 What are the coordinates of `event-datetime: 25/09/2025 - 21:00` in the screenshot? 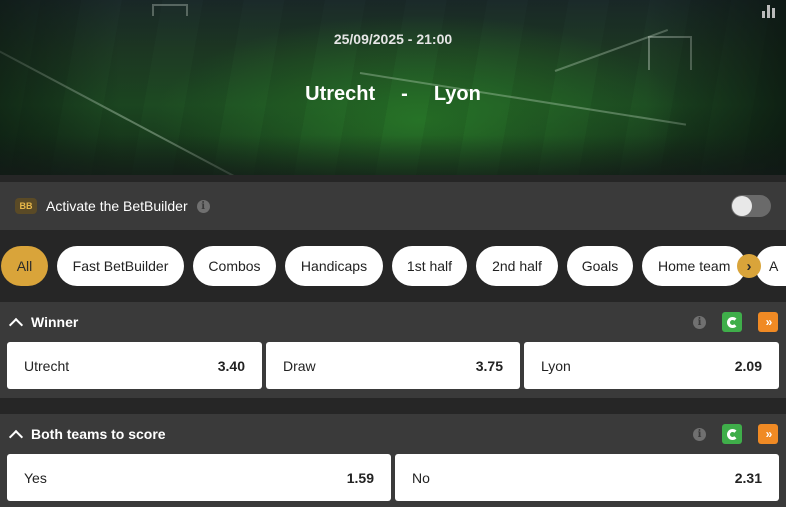 It's located at (393, 39).